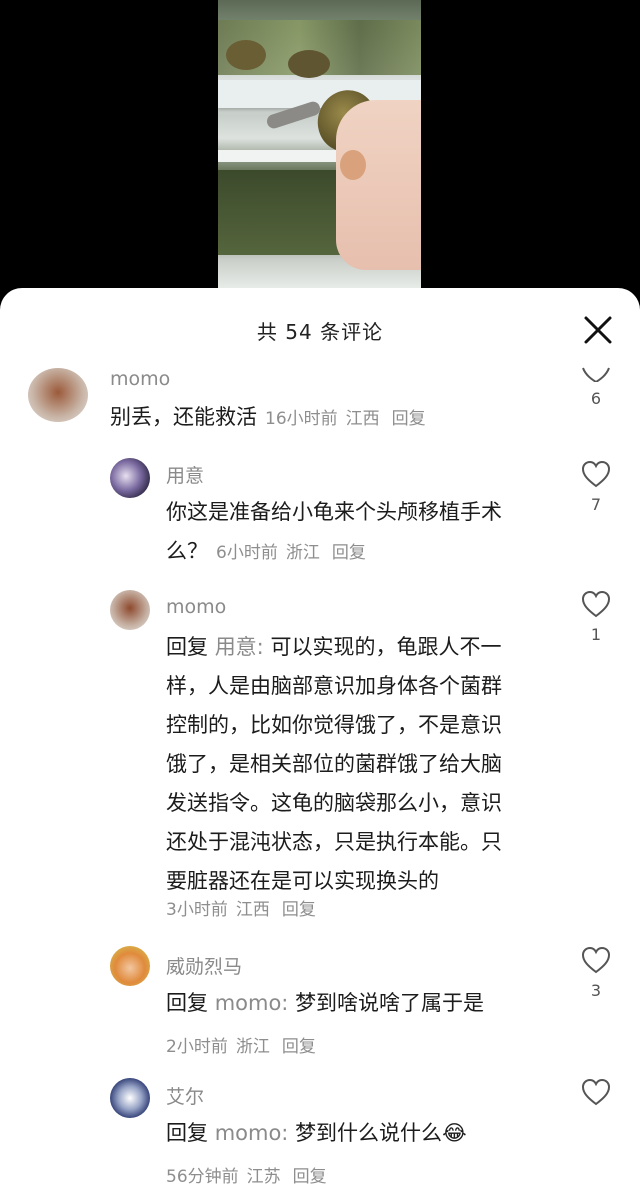 The width and height of the screenshot is (640, 1201). I want to click on comment-time: 2小时前, so click(197, 1047).